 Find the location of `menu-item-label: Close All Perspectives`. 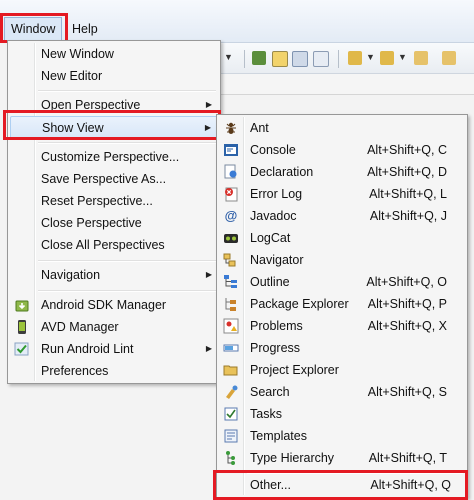

menu-item-label: Close All Perspectives is located at coordinates (103, 245).